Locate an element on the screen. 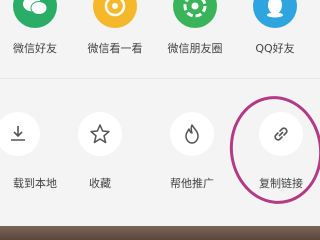  download-icon is located at coordinates (18, 133).